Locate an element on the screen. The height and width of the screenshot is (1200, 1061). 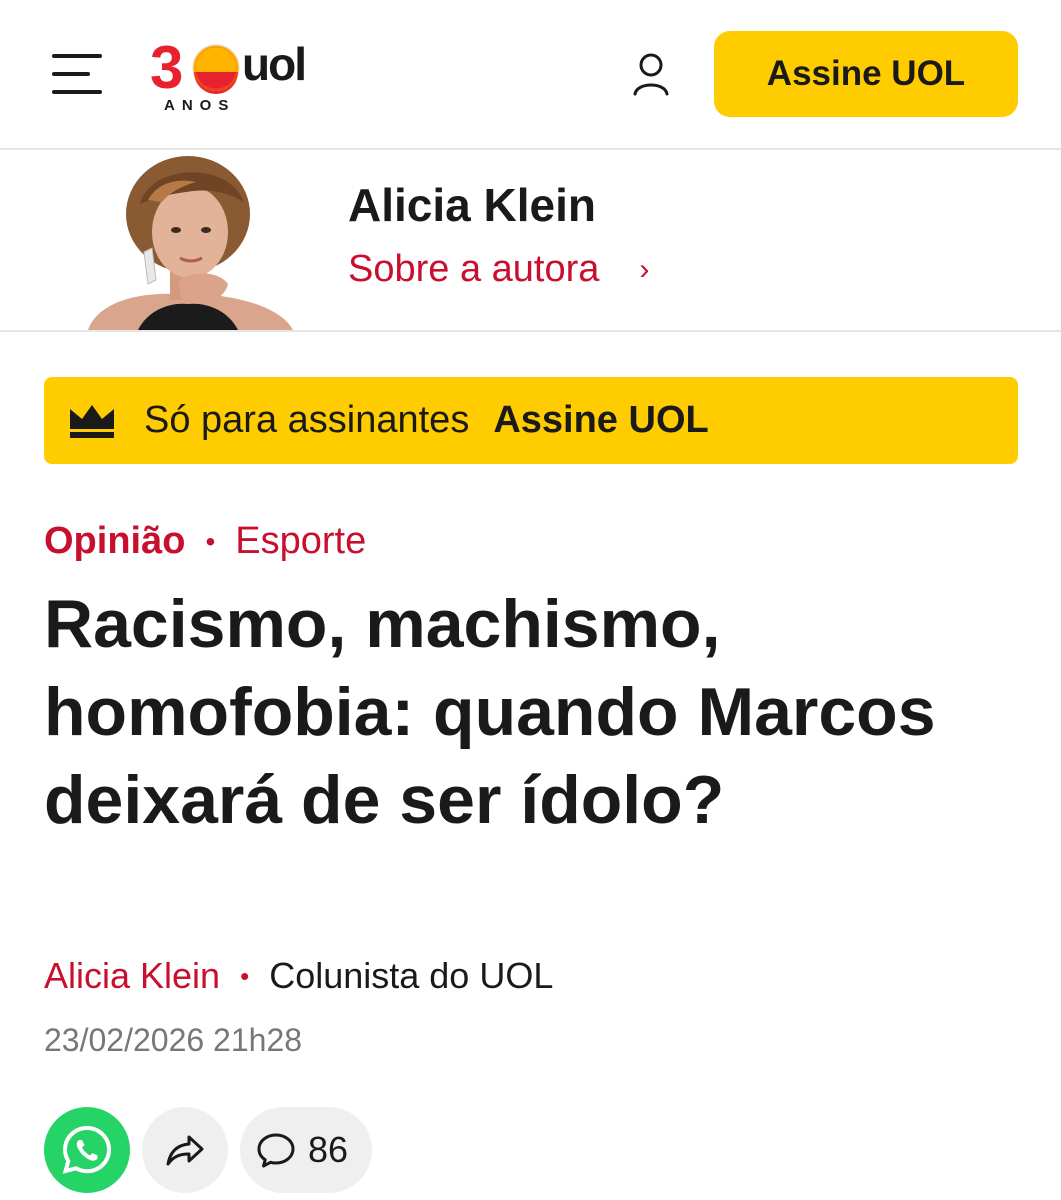
author-name: Alicia Klein is located at coordinates (472, 205).